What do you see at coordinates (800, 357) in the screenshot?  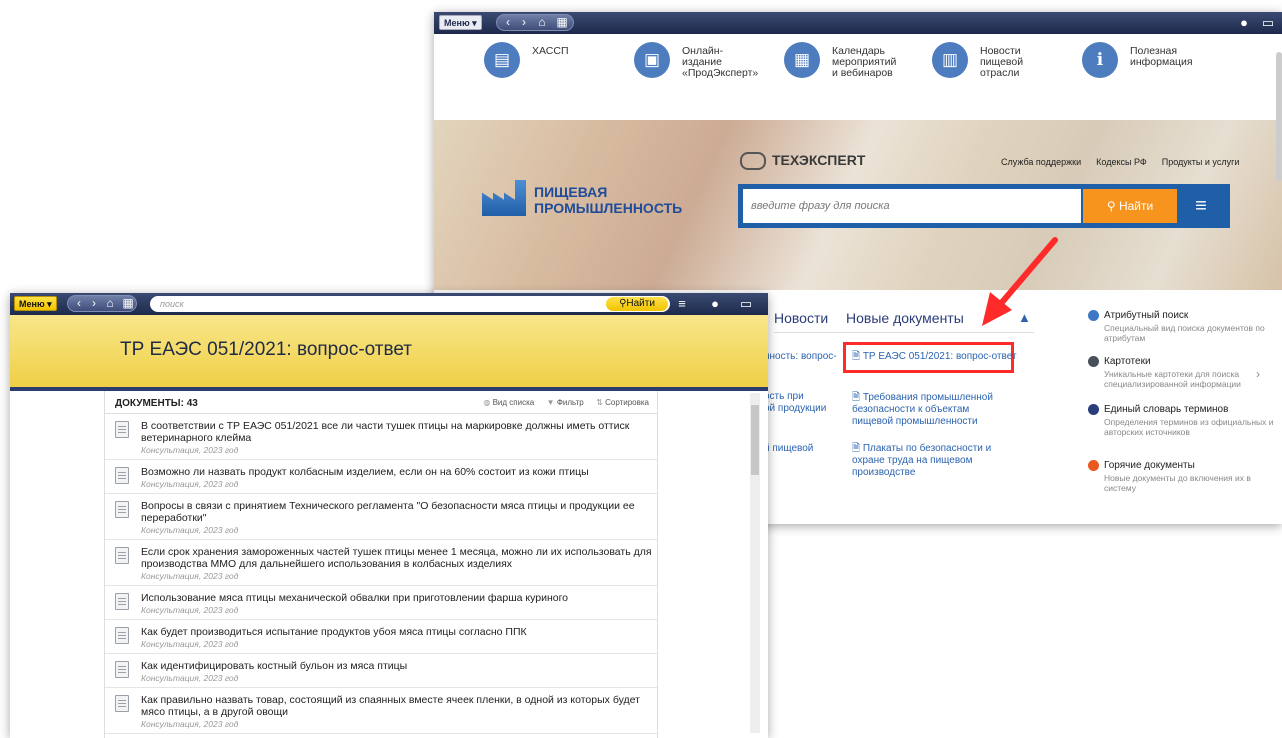 I see `news-item: нность: вопрос-` at bounding box center [800, 357].